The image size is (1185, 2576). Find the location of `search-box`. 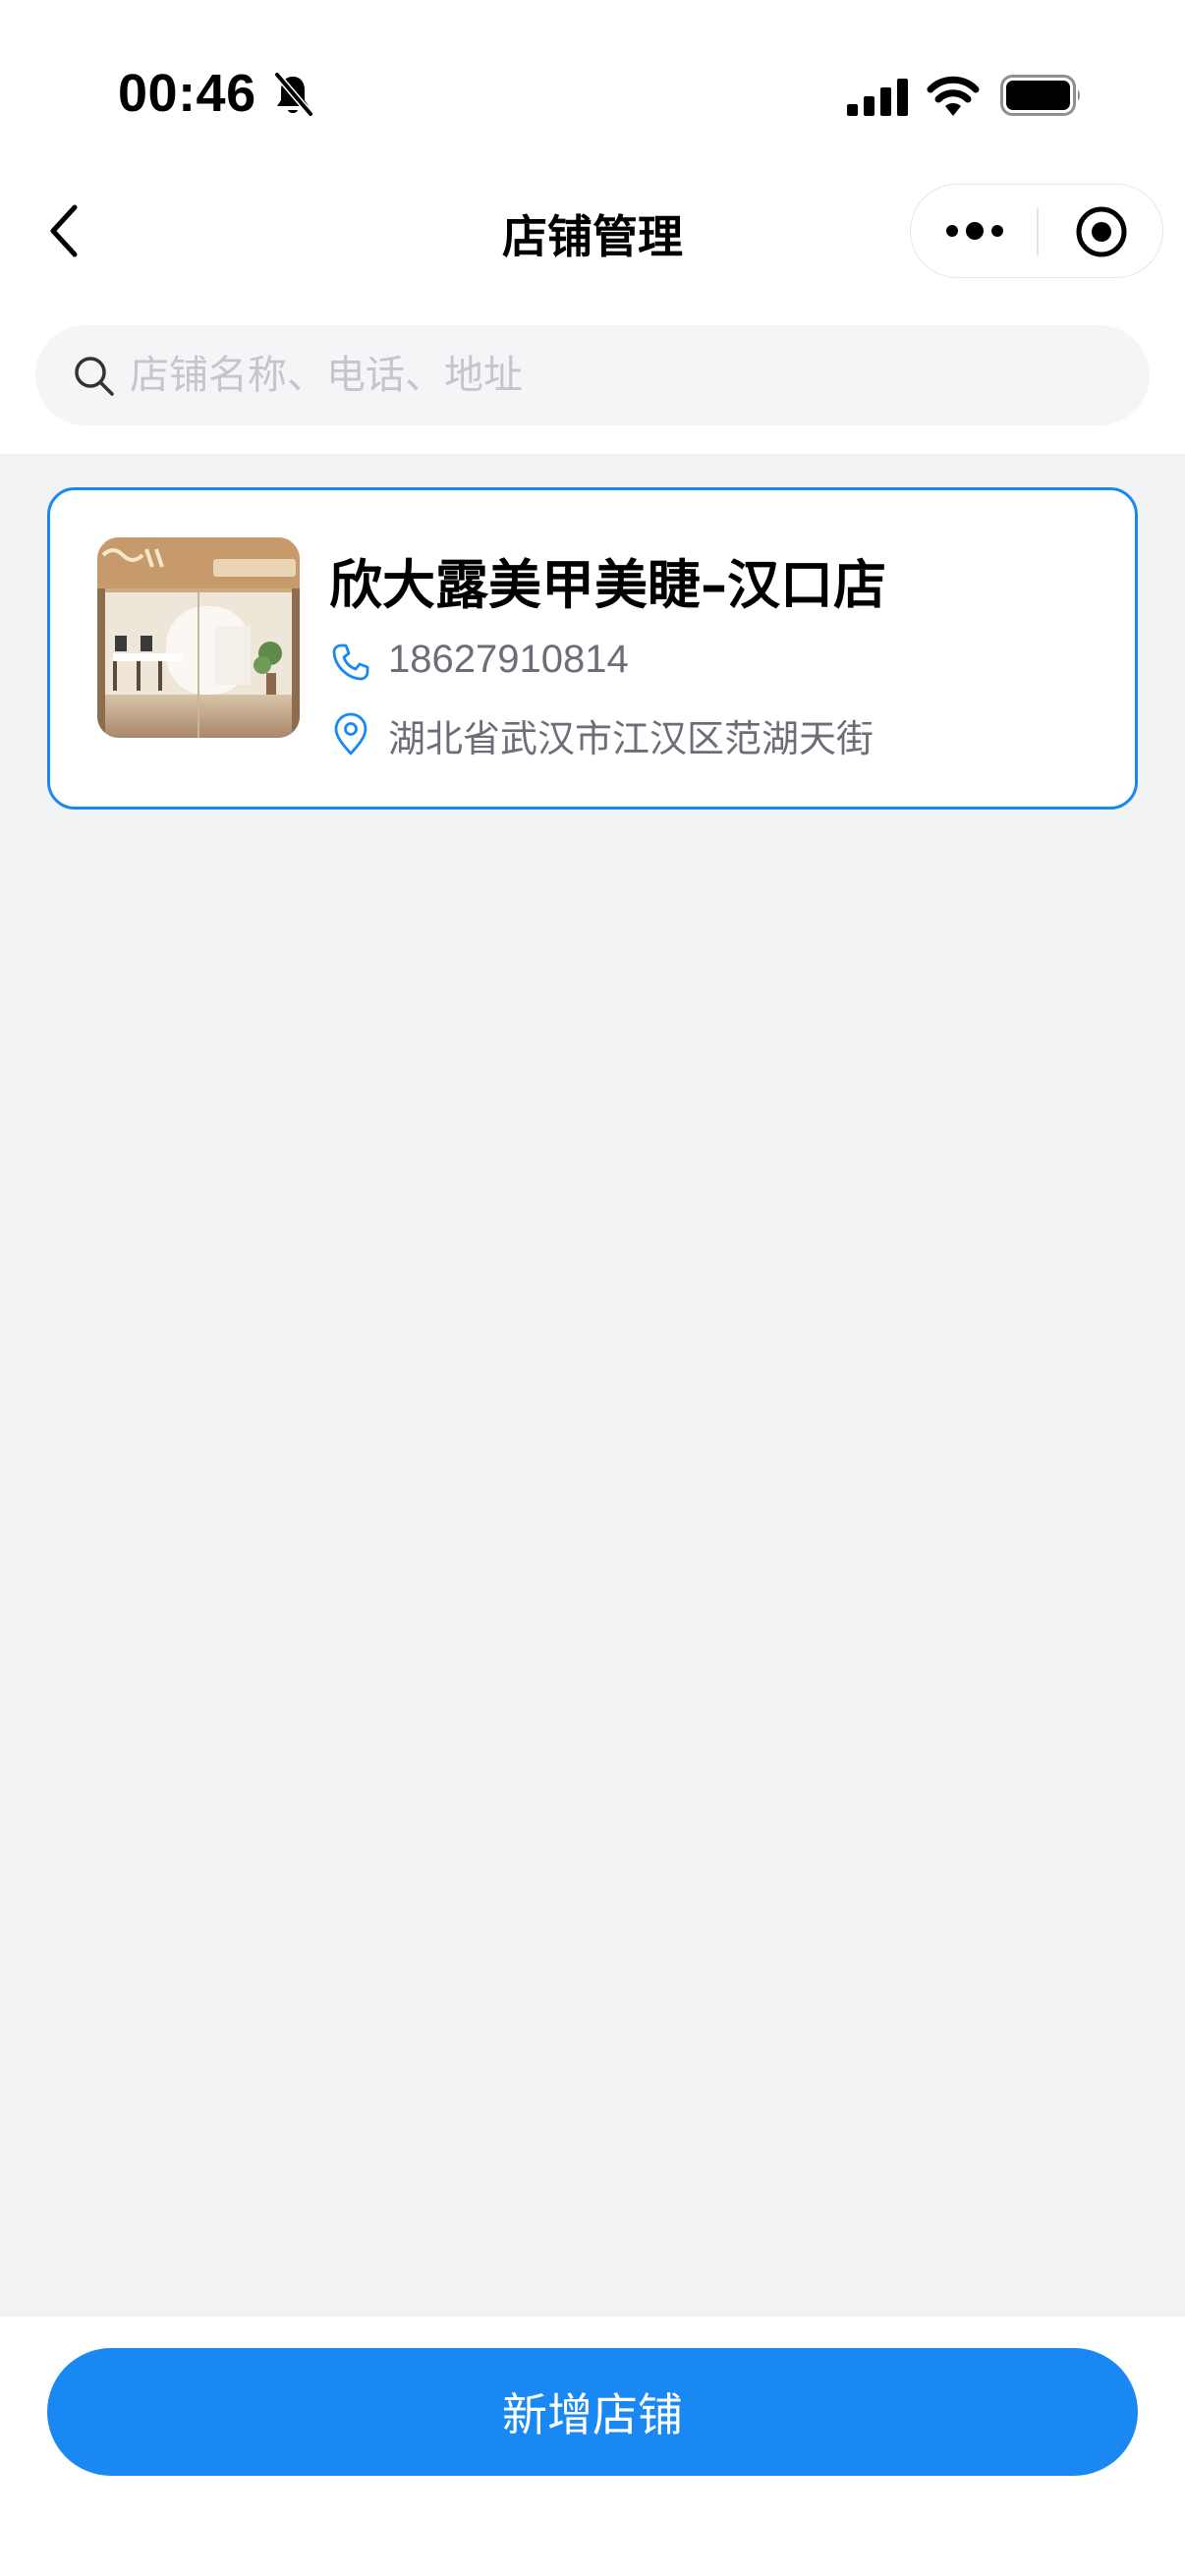

search-box is located at coordinates (592, 375).